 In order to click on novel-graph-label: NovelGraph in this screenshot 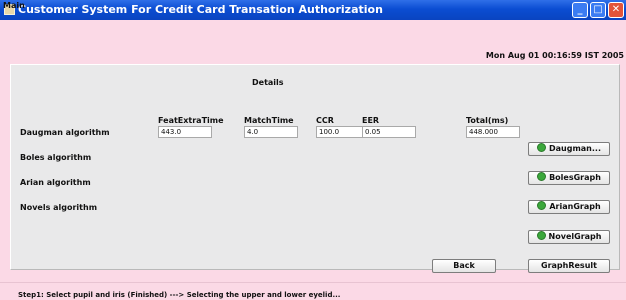, I will do `click(575, 236)`.